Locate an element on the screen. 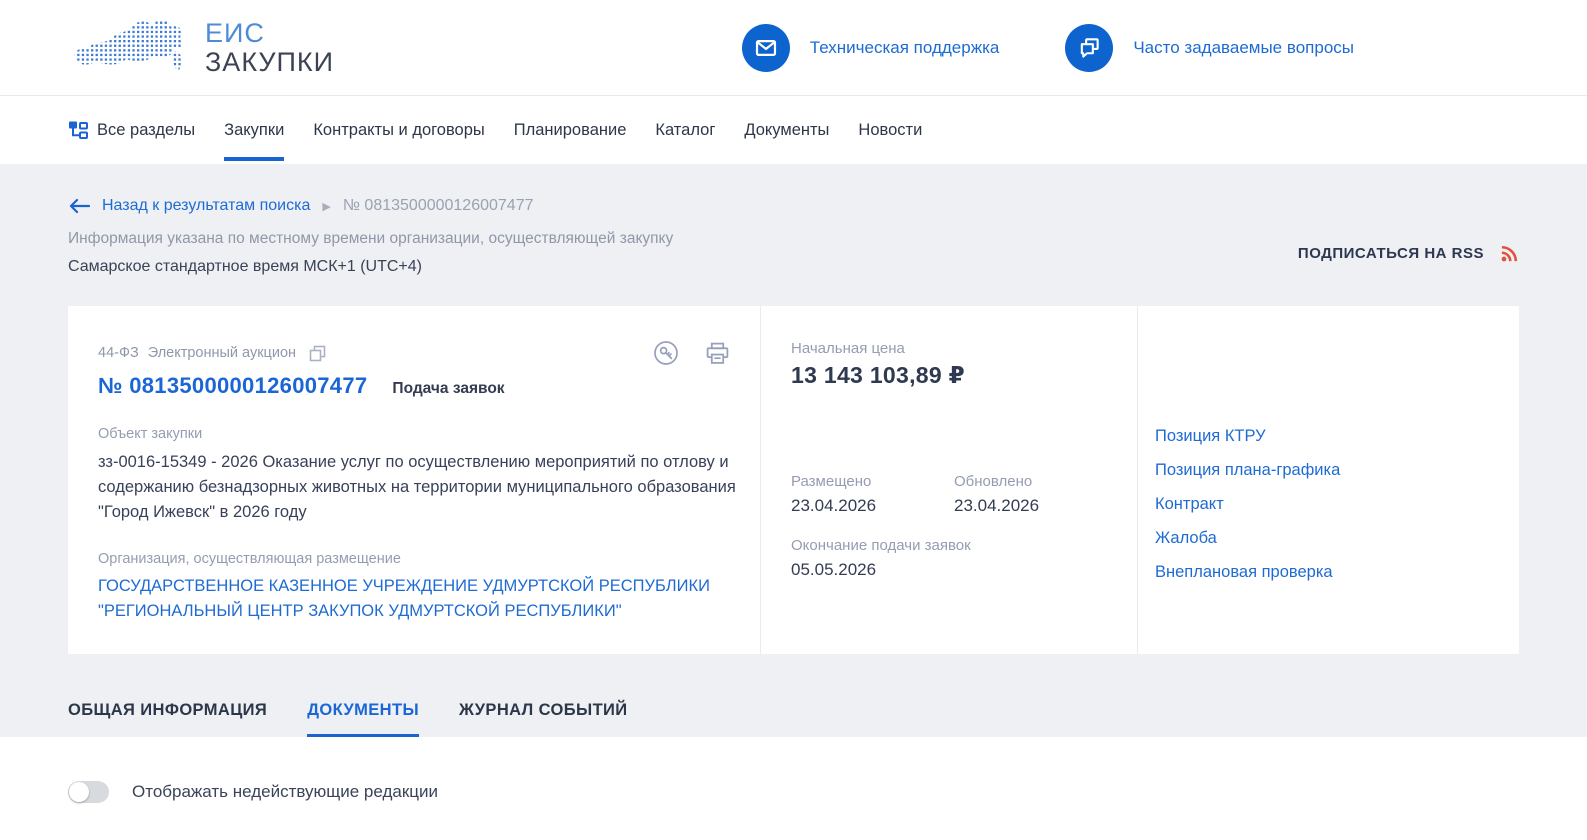 The width and height of the screenshot is (1587, 840). back-to-results-link: Назад к результатам поиска is located at coordinates (206, 206).